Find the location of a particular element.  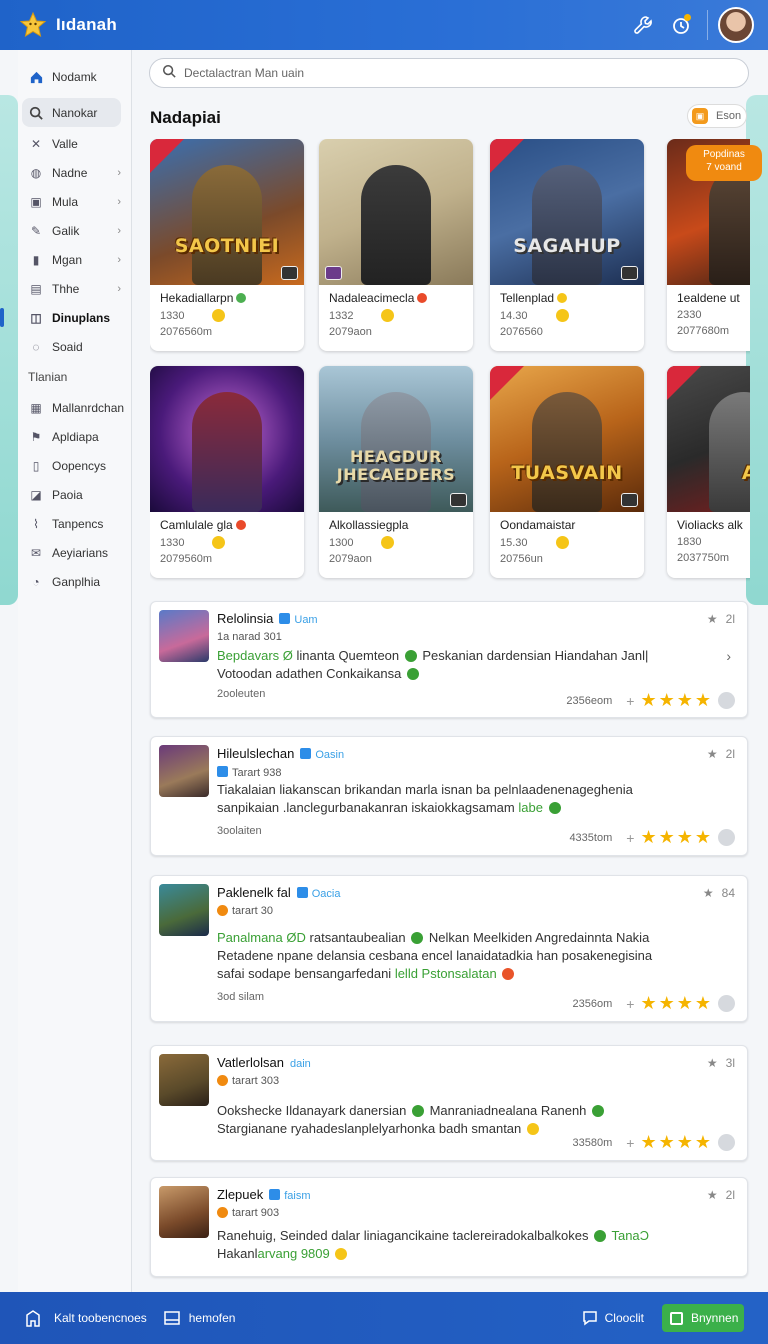

review-meta: tarart 30 is located at coordinates (245, 911).